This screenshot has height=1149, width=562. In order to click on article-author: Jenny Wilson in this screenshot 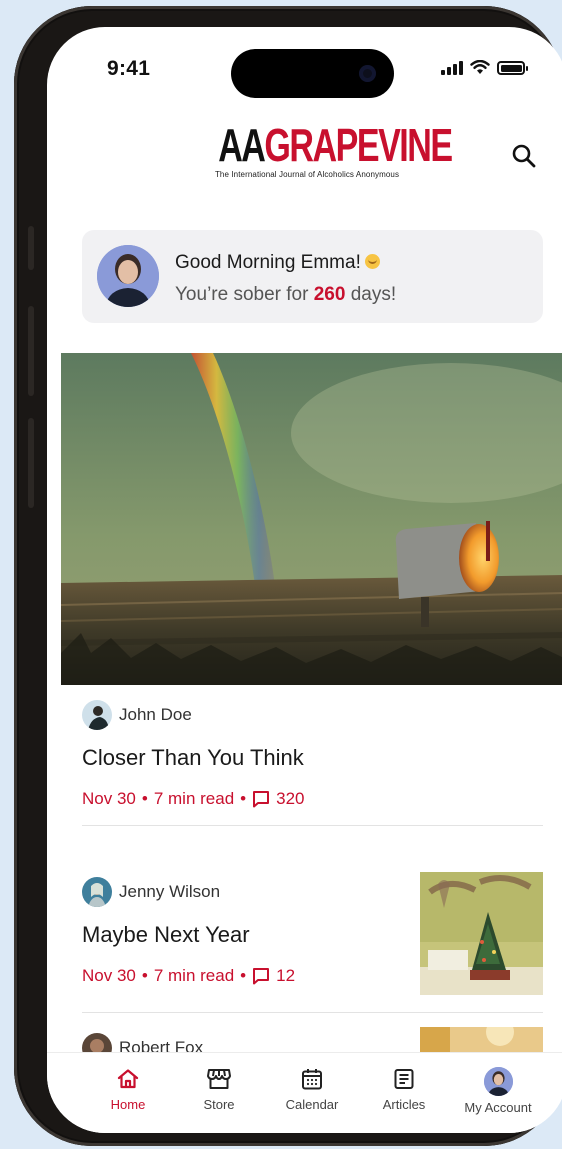, I will do `click(151, 892)`.